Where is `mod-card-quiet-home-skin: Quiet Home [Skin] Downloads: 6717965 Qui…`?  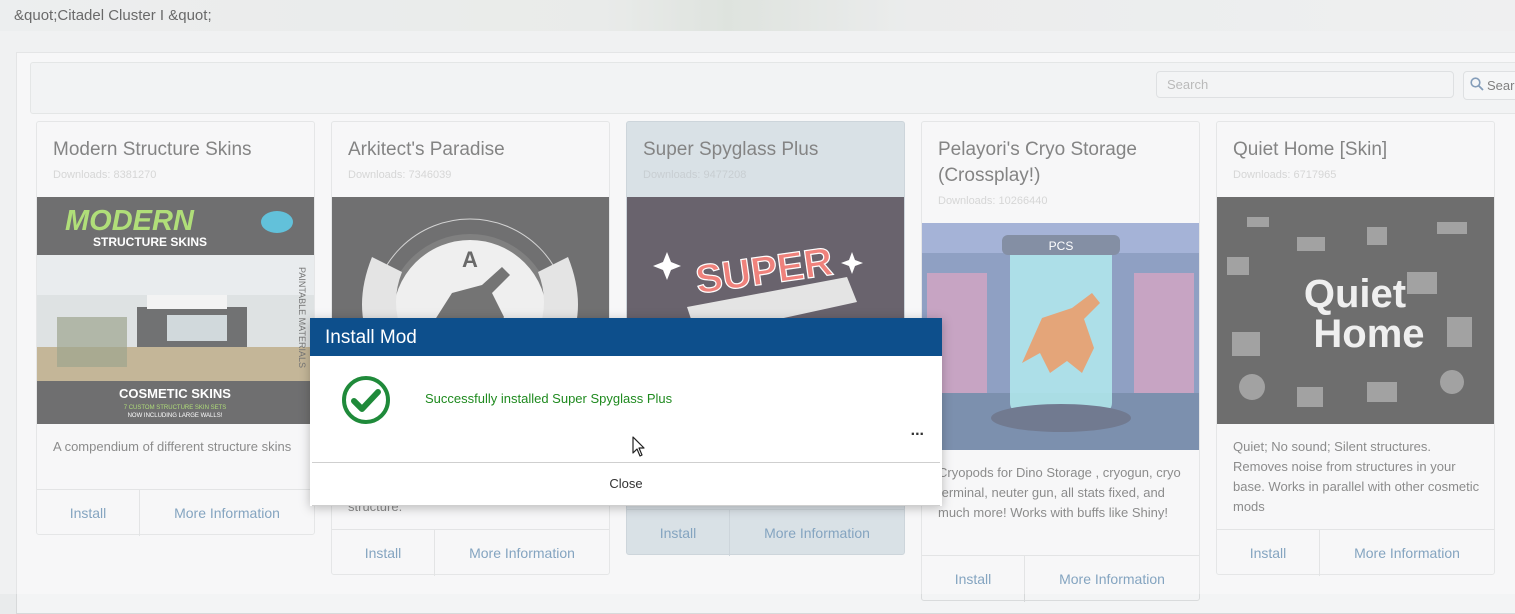 mod-card-quiet-home-skin: Quiet Home [Skin] Downloads: 6717965 Qui… is located at coordinates (1355, 348).